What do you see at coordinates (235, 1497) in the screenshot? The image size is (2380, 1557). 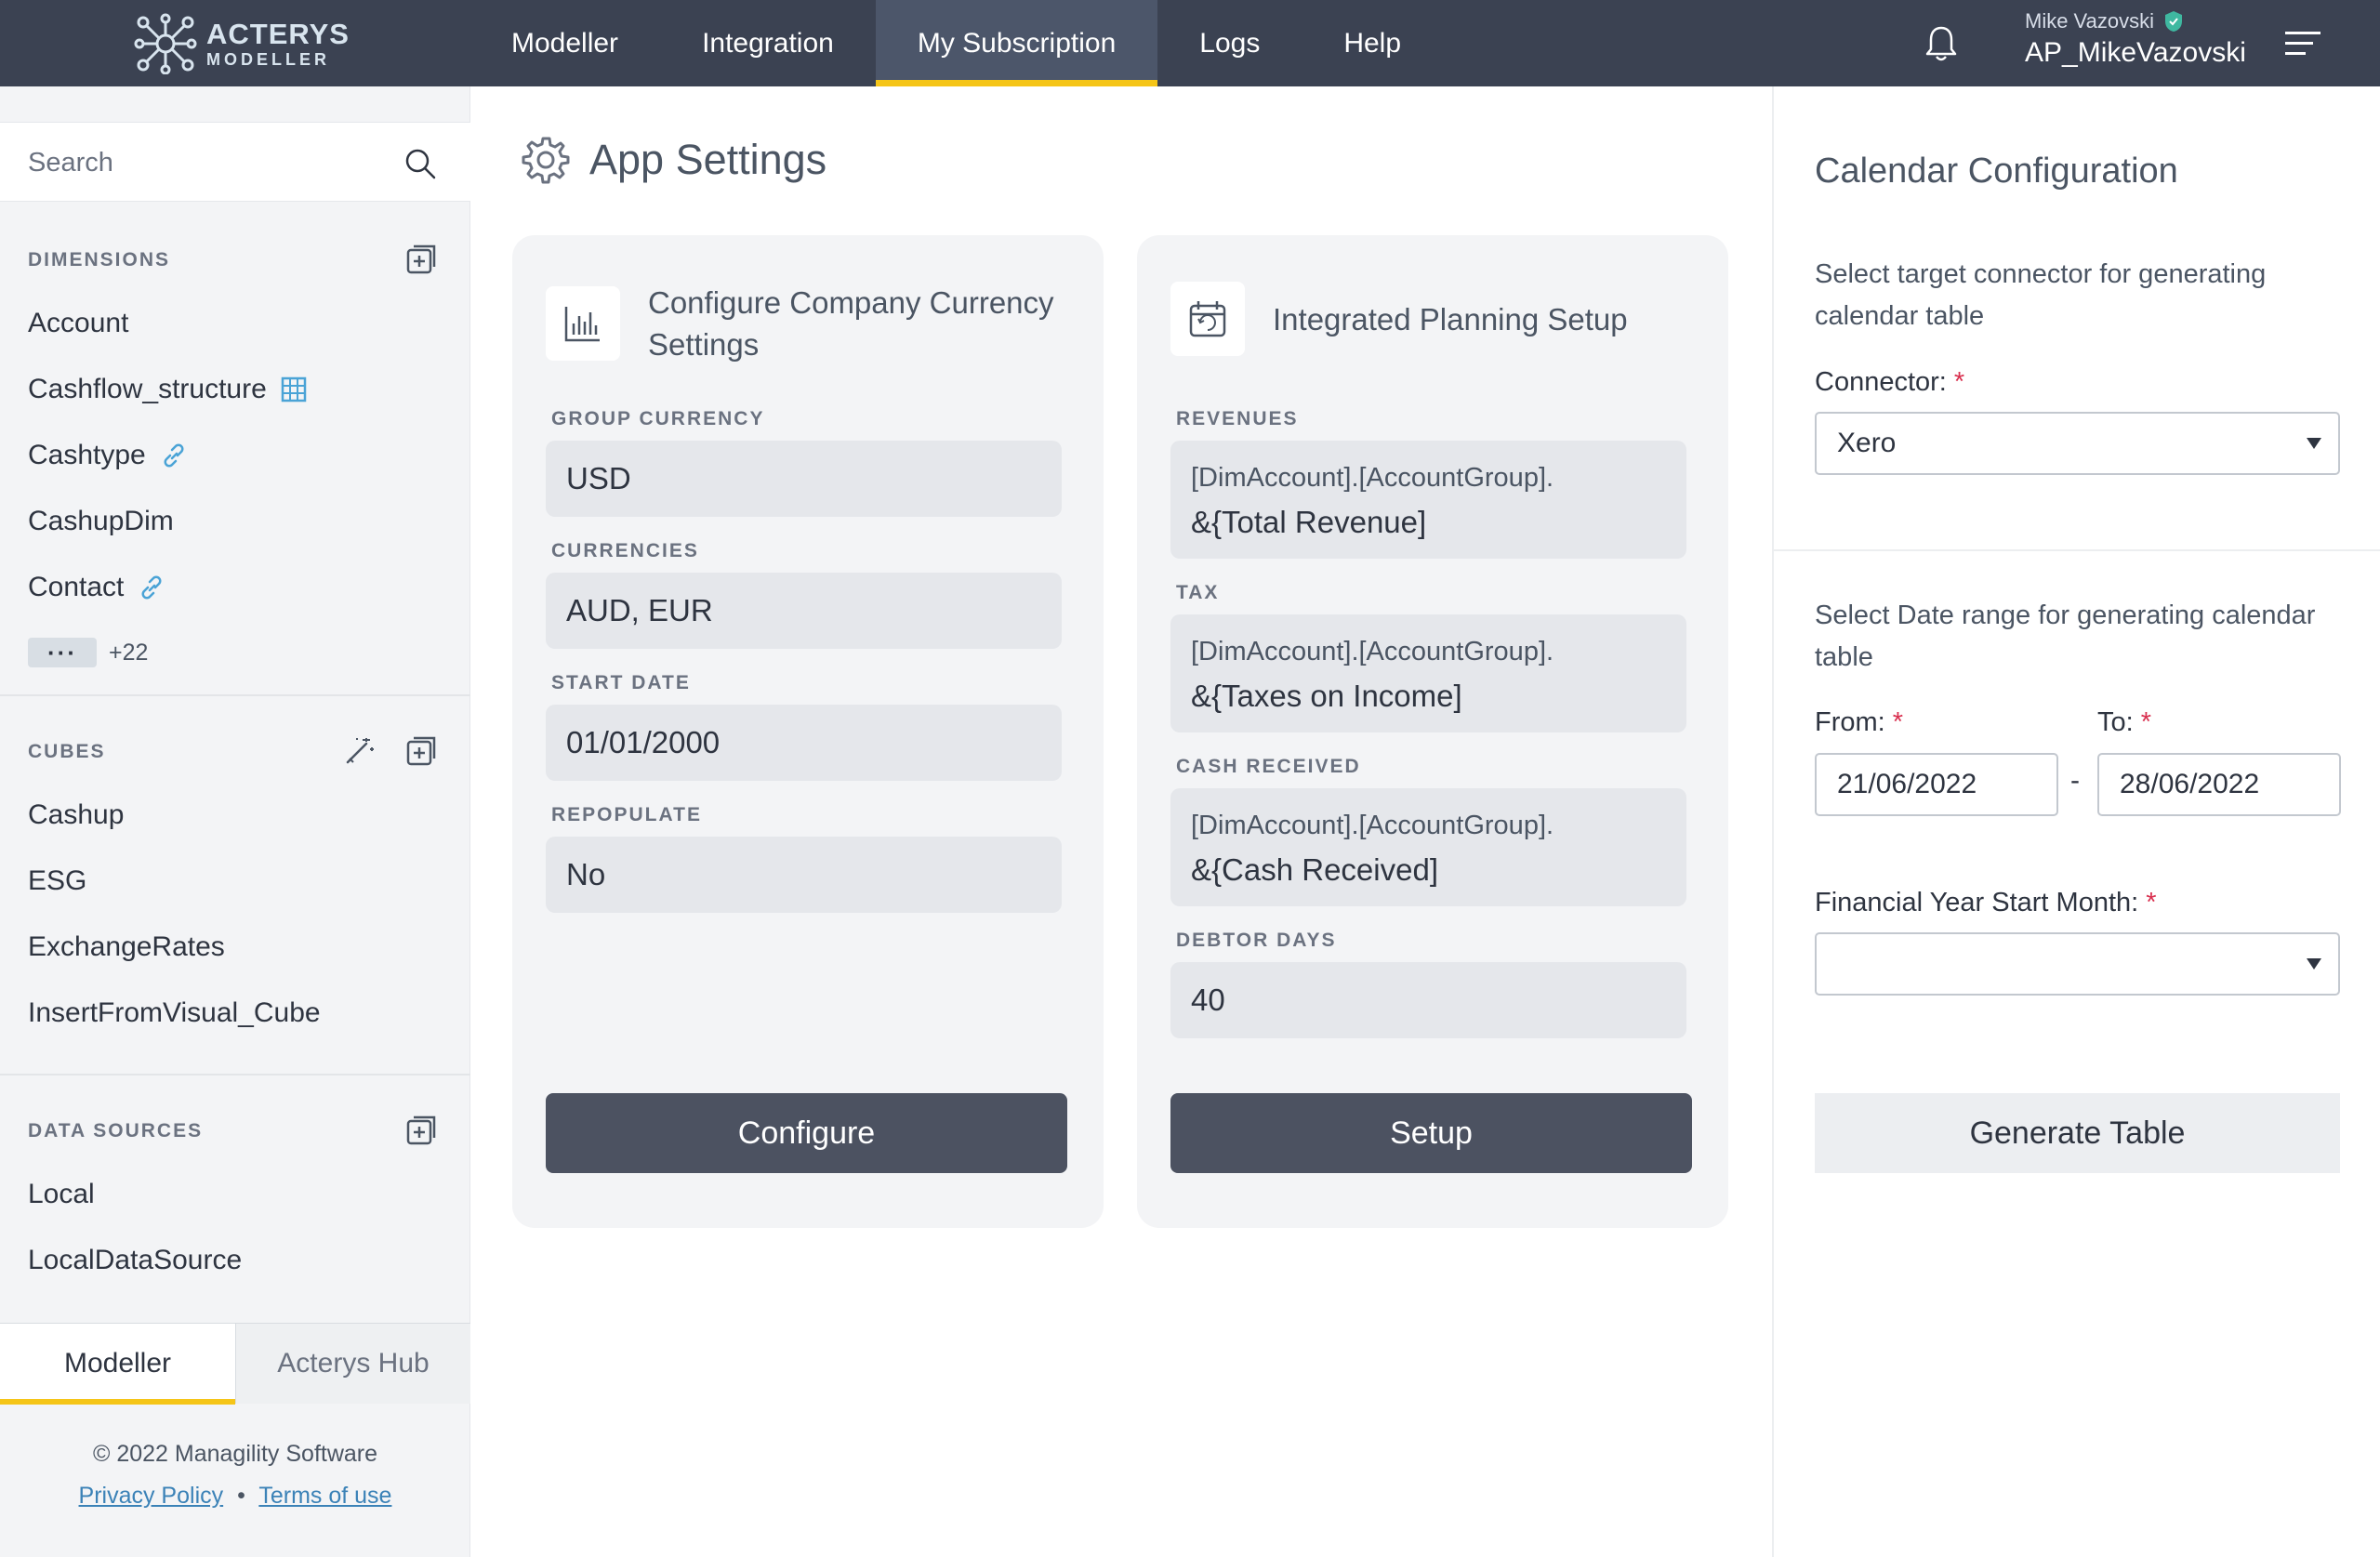 I see `footer-links: Privacy Policy • Terms of use` at bounding box center [235, 1497].